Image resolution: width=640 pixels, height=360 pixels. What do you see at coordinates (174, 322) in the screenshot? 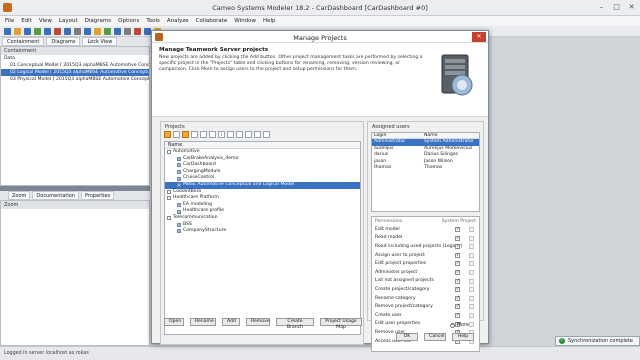
I see `open-button: Open` at bounding box center [174, 322].